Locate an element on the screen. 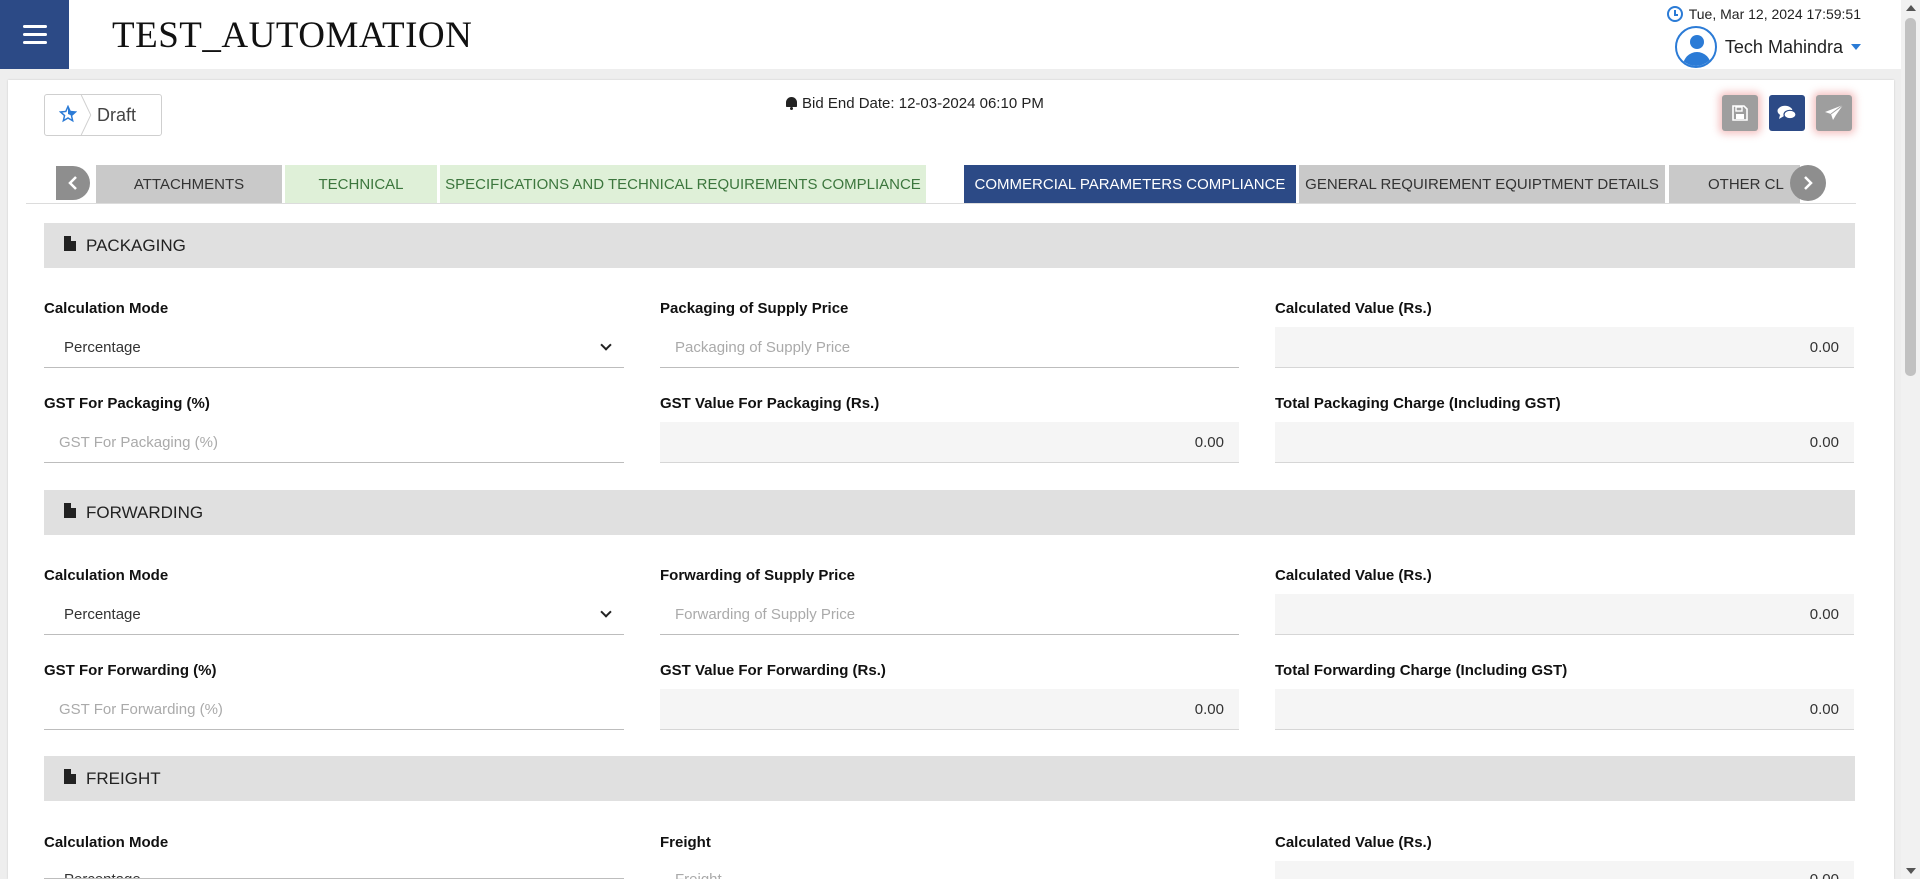  scroll-down-icon is located at coordinates (1911, 871).